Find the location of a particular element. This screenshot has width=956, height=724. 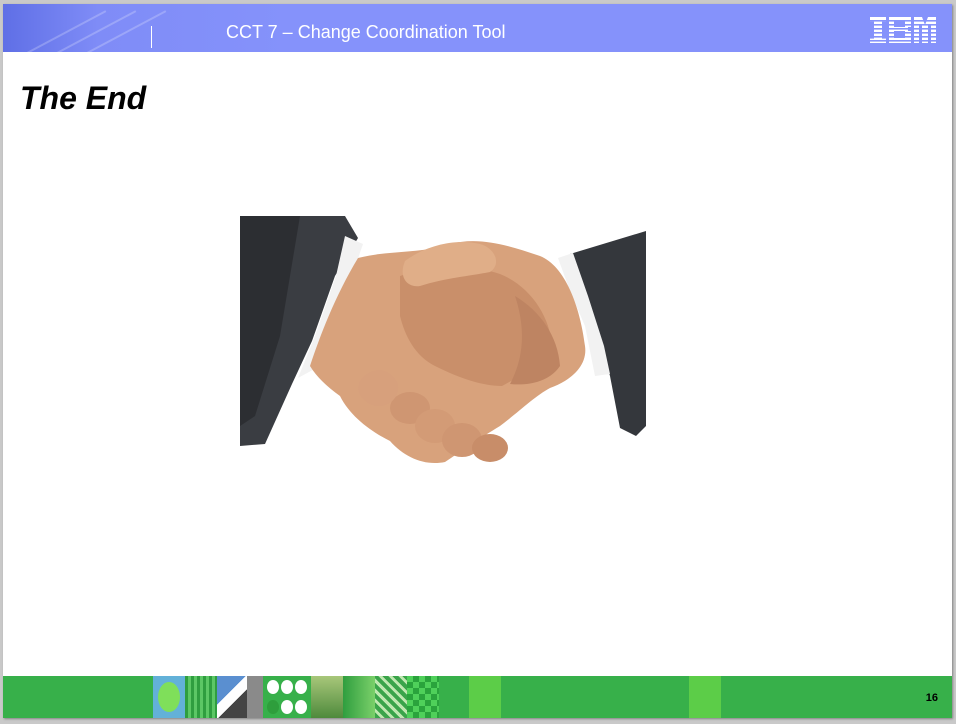

handshake-image is located at coordinates (443, 340).